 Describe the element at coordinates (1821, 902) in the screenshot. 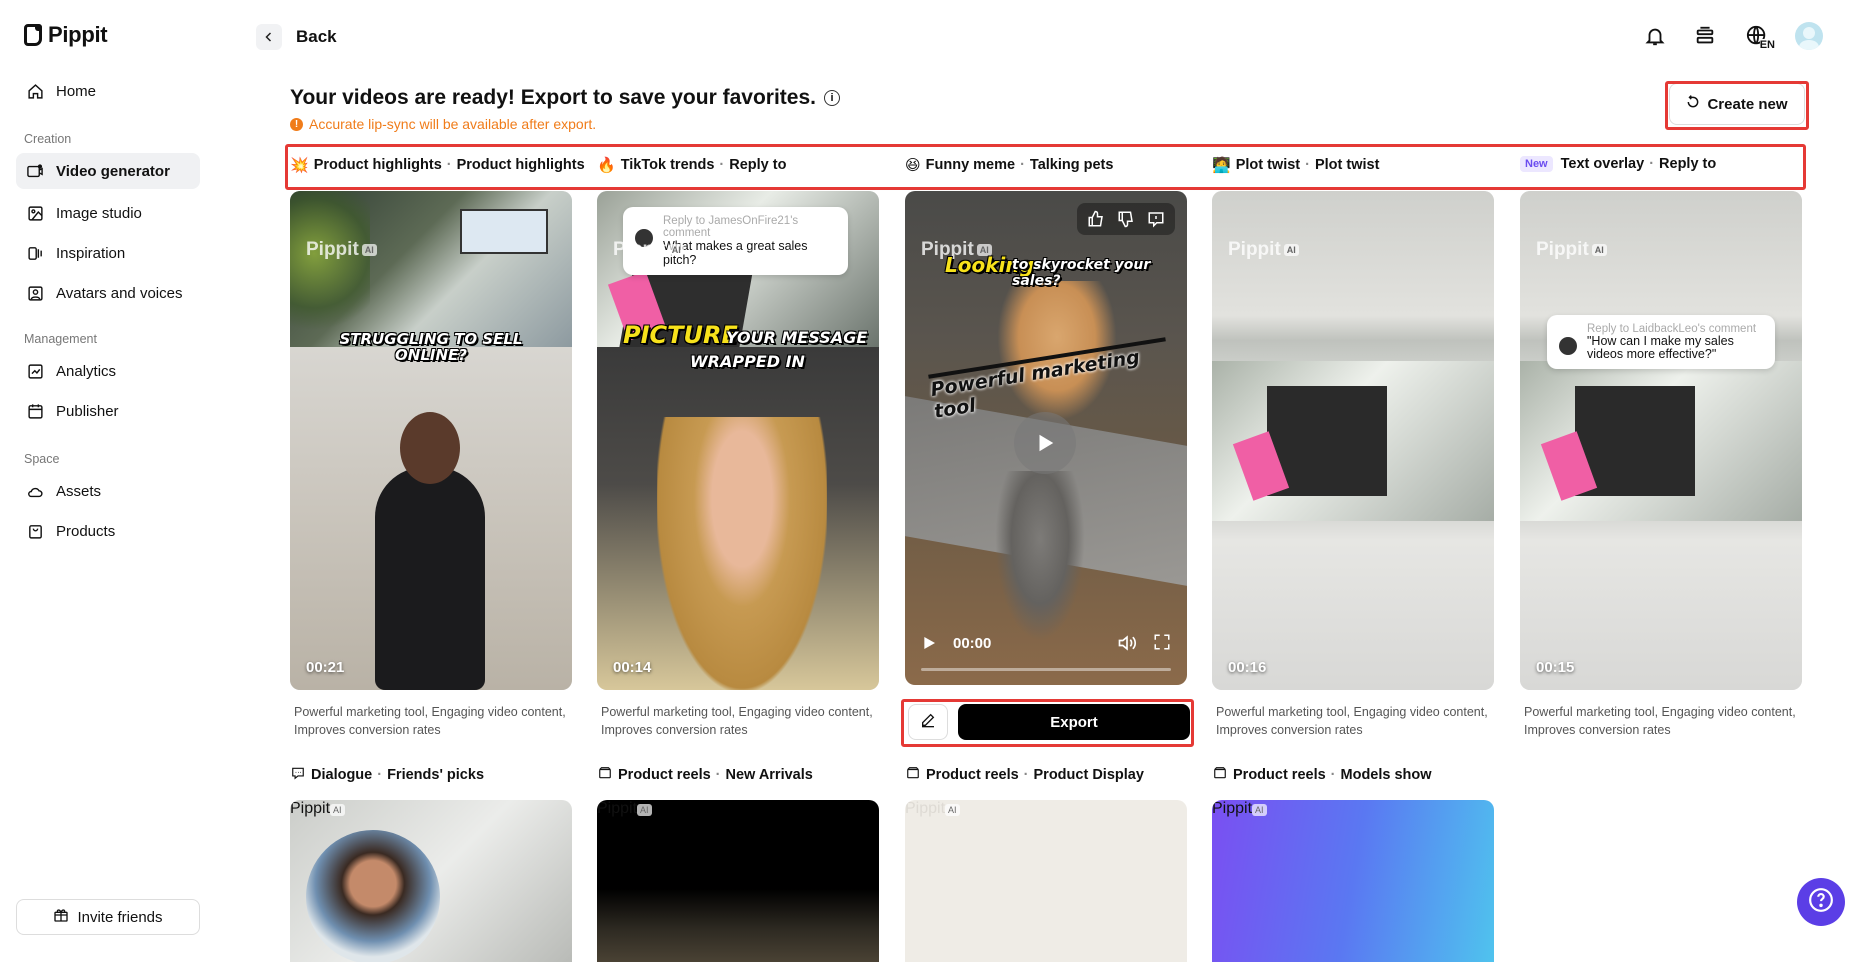

I see `help-button` at that location.